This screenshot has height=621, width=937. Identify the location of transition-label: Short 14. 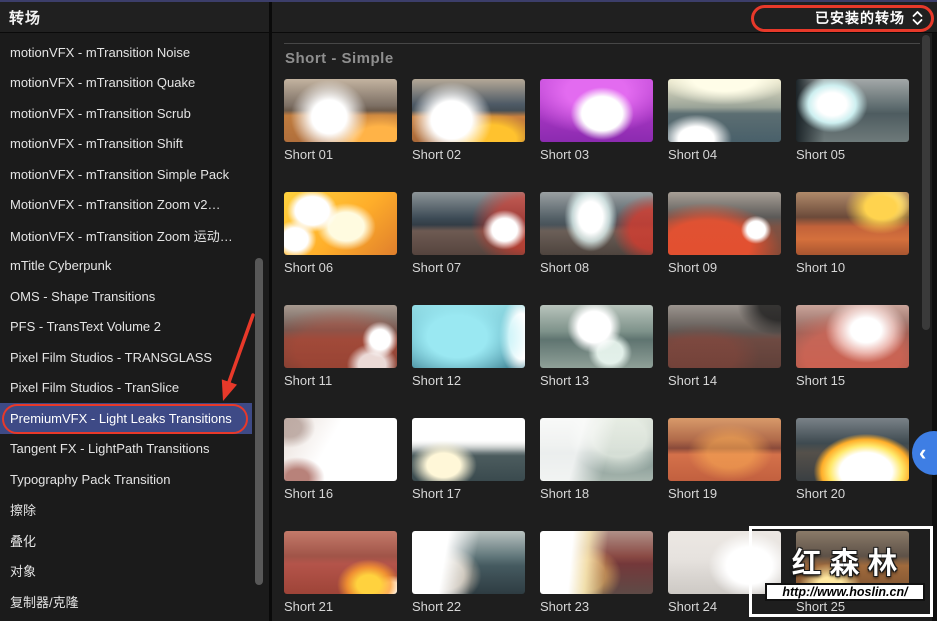
(693, 380).